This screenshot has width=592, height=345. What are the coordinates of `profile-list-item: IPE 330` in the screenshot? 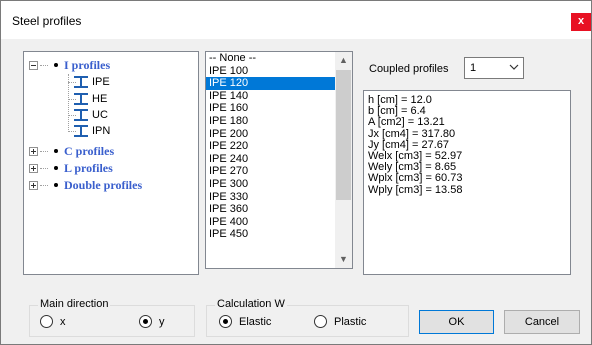 It's located at (270, 197).